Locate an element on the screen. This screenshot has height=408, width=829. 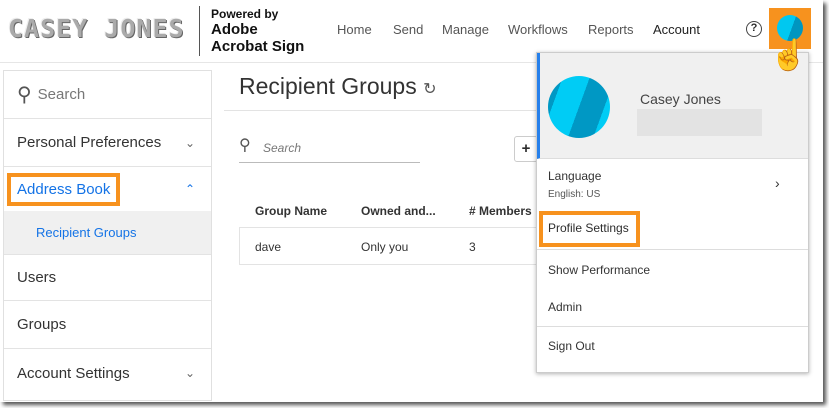
brand-name: Adobe Acrobat Sign is located at coordinates (257, 38).